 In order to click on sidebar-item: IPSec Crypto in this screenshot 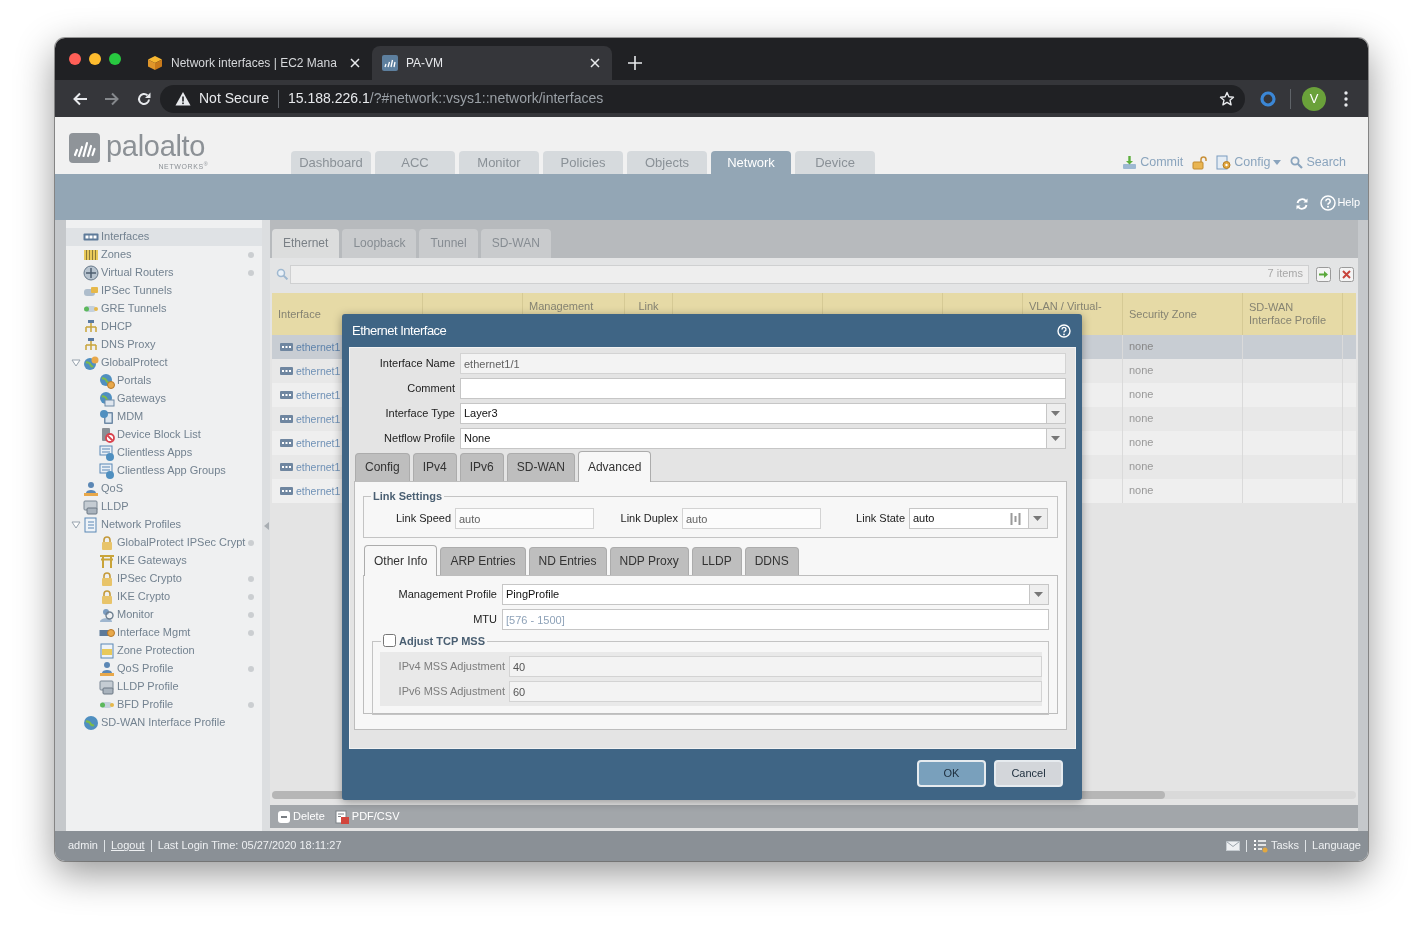, I will do `click(164, 579)`.